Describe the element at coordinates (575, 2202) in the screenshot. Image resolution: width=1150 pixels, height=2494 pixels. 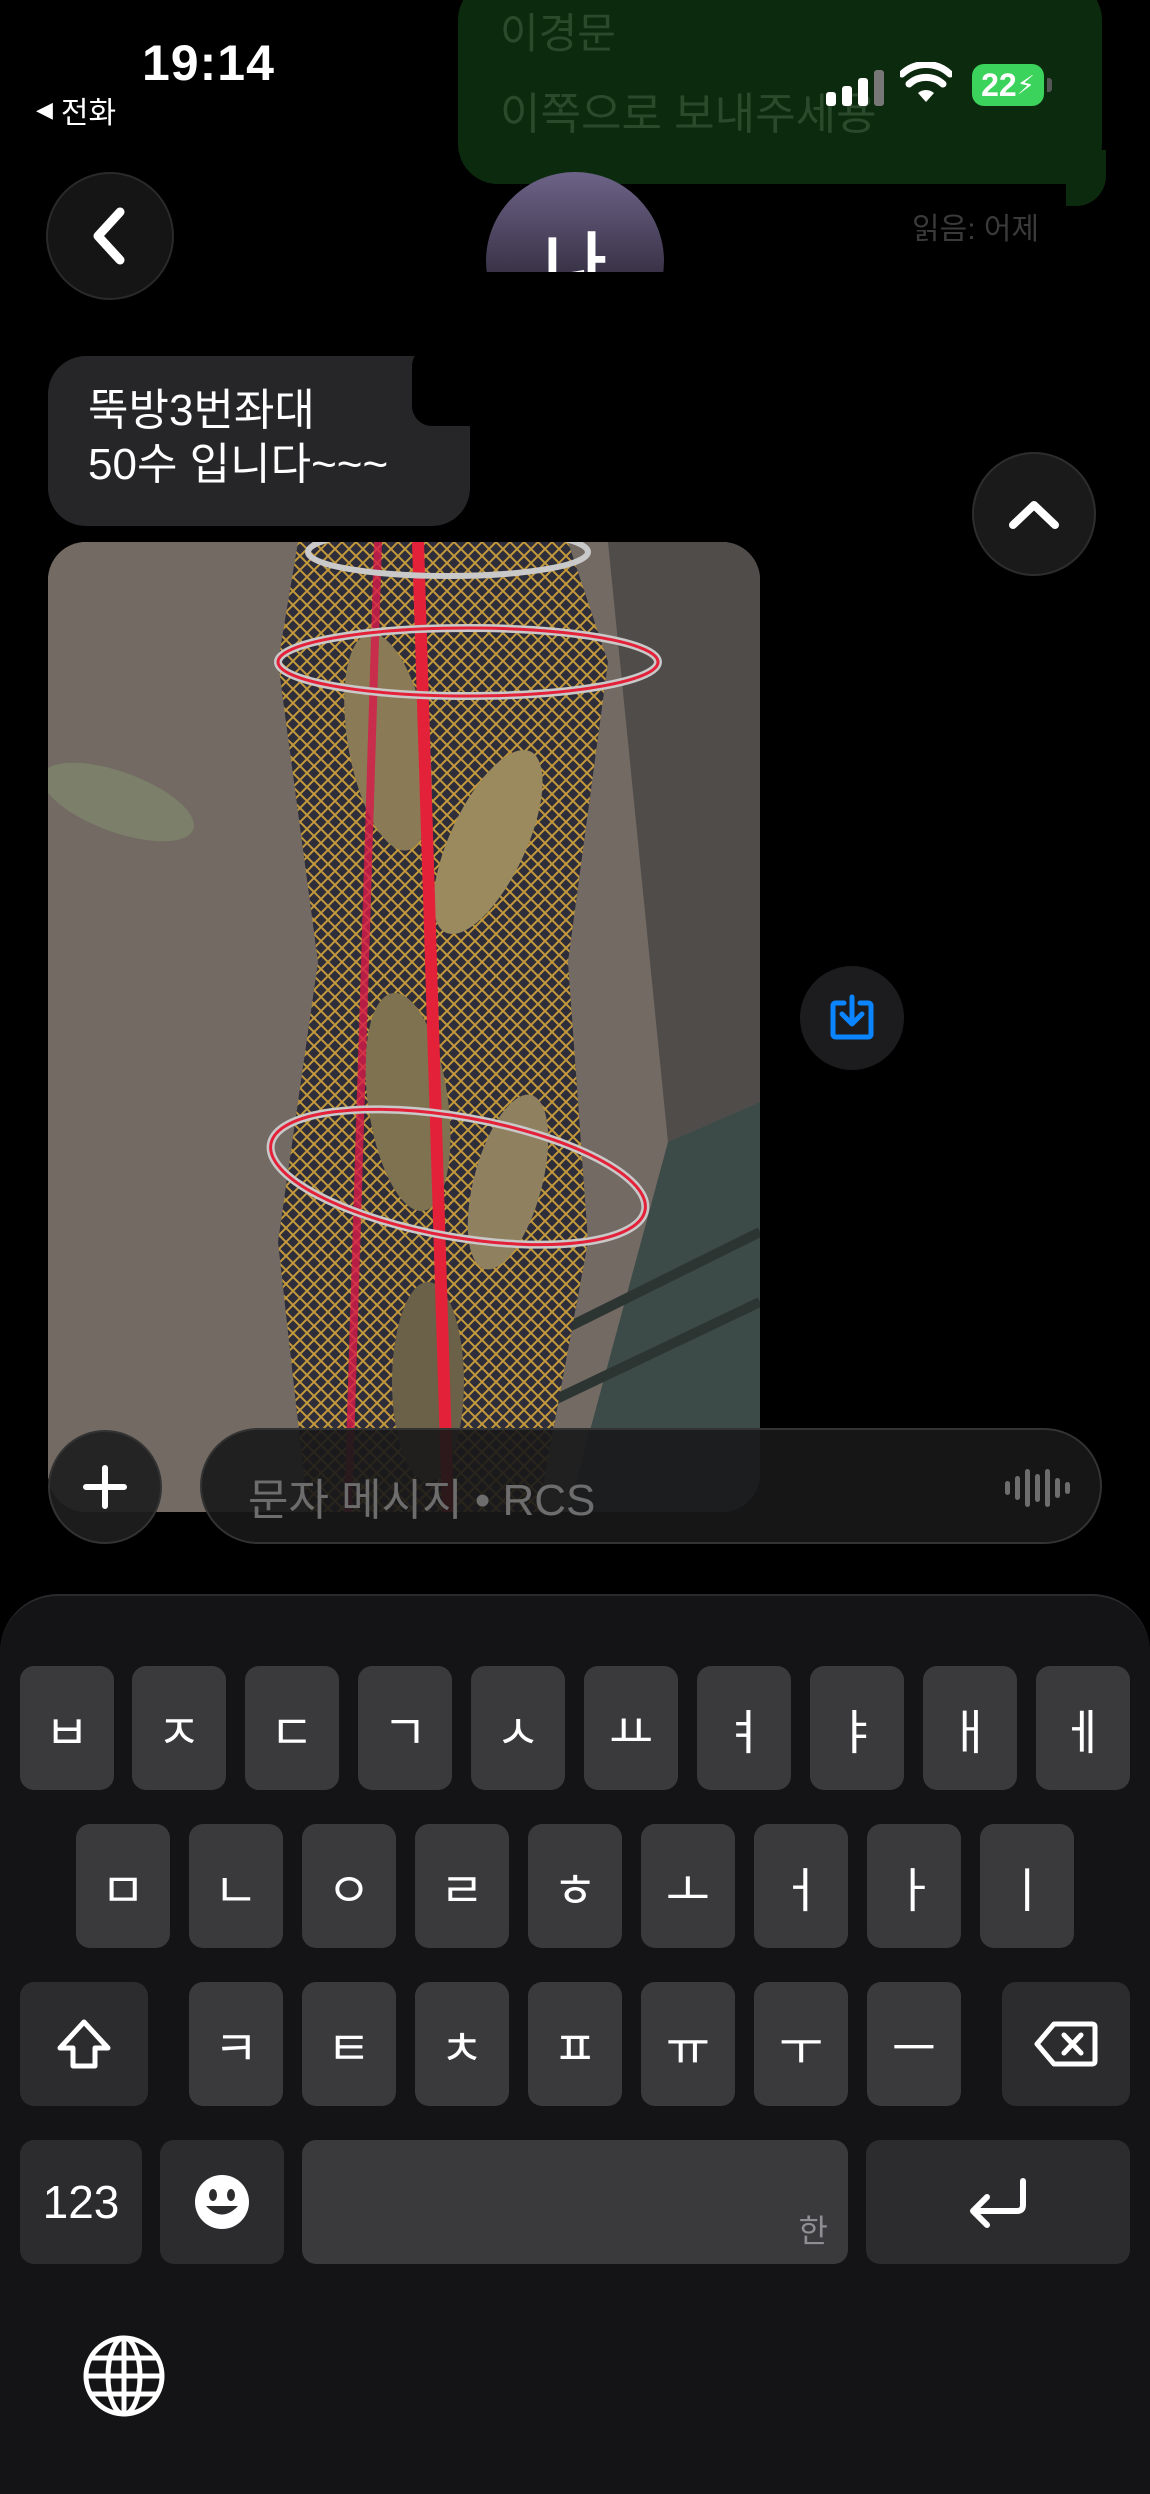
I see `space-key: 한` at that location.